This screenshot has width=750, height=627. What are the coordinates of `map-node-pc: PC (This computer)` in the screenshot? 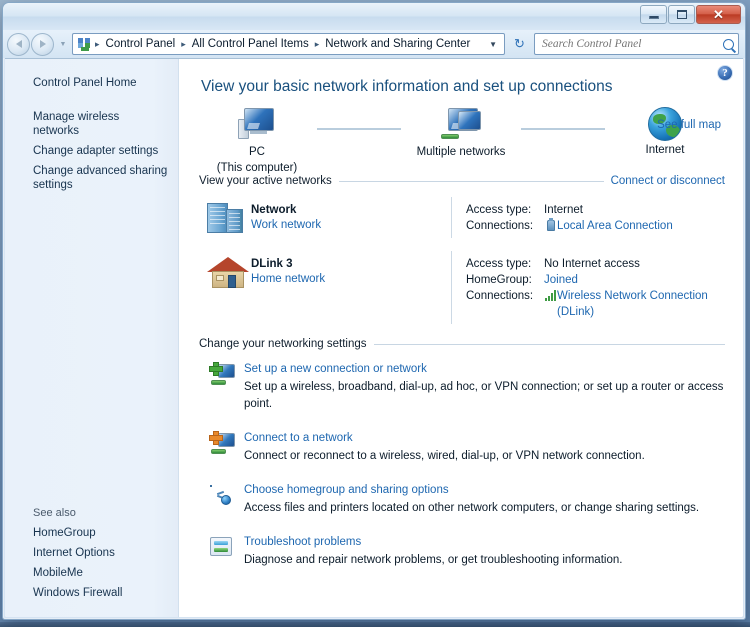 It's located at (257, 141).